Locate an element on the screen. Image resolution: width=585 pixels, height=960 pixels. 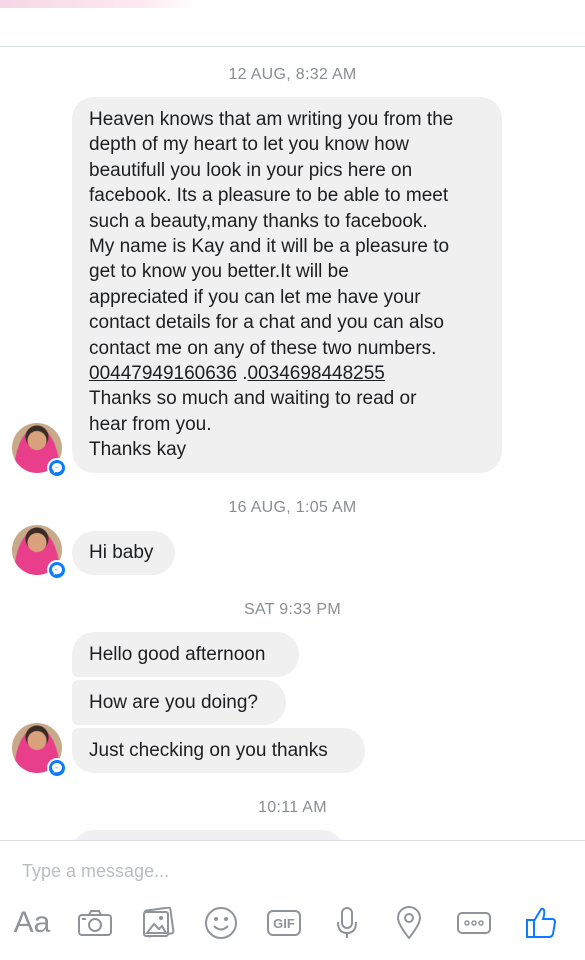
location-button is located at coordinates (409, 923).